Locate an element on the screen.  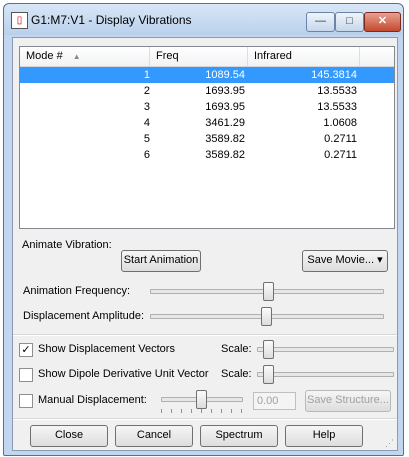
minimize-button: — is located at coordinates (320, 22).